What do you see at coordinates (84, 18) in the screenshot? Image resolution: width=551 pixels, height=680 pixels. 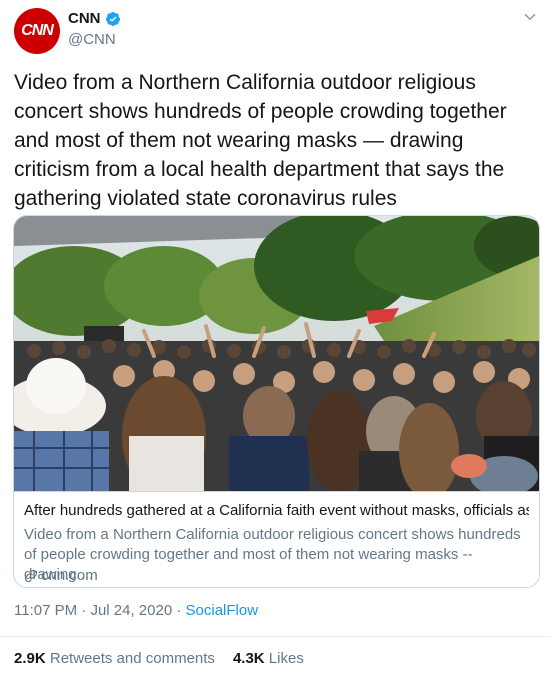 I see `author-display-name: CNN` at bounding box center [84, 18].